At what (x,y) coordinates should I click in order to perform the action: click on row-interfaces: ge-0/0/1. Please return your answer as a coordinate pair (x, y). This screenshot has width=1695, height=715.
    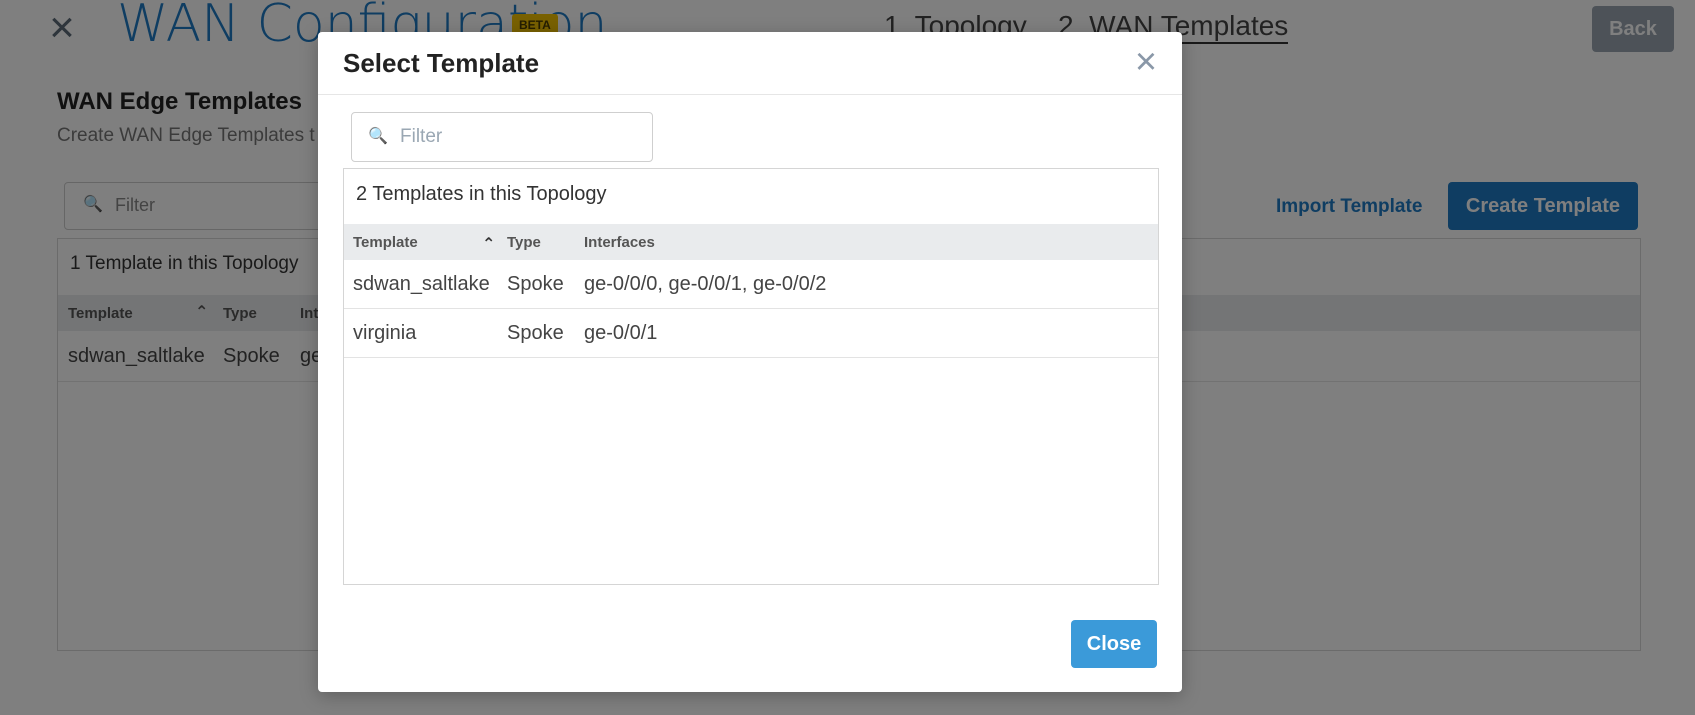
    Looking at the image, I should click on (621, 333).